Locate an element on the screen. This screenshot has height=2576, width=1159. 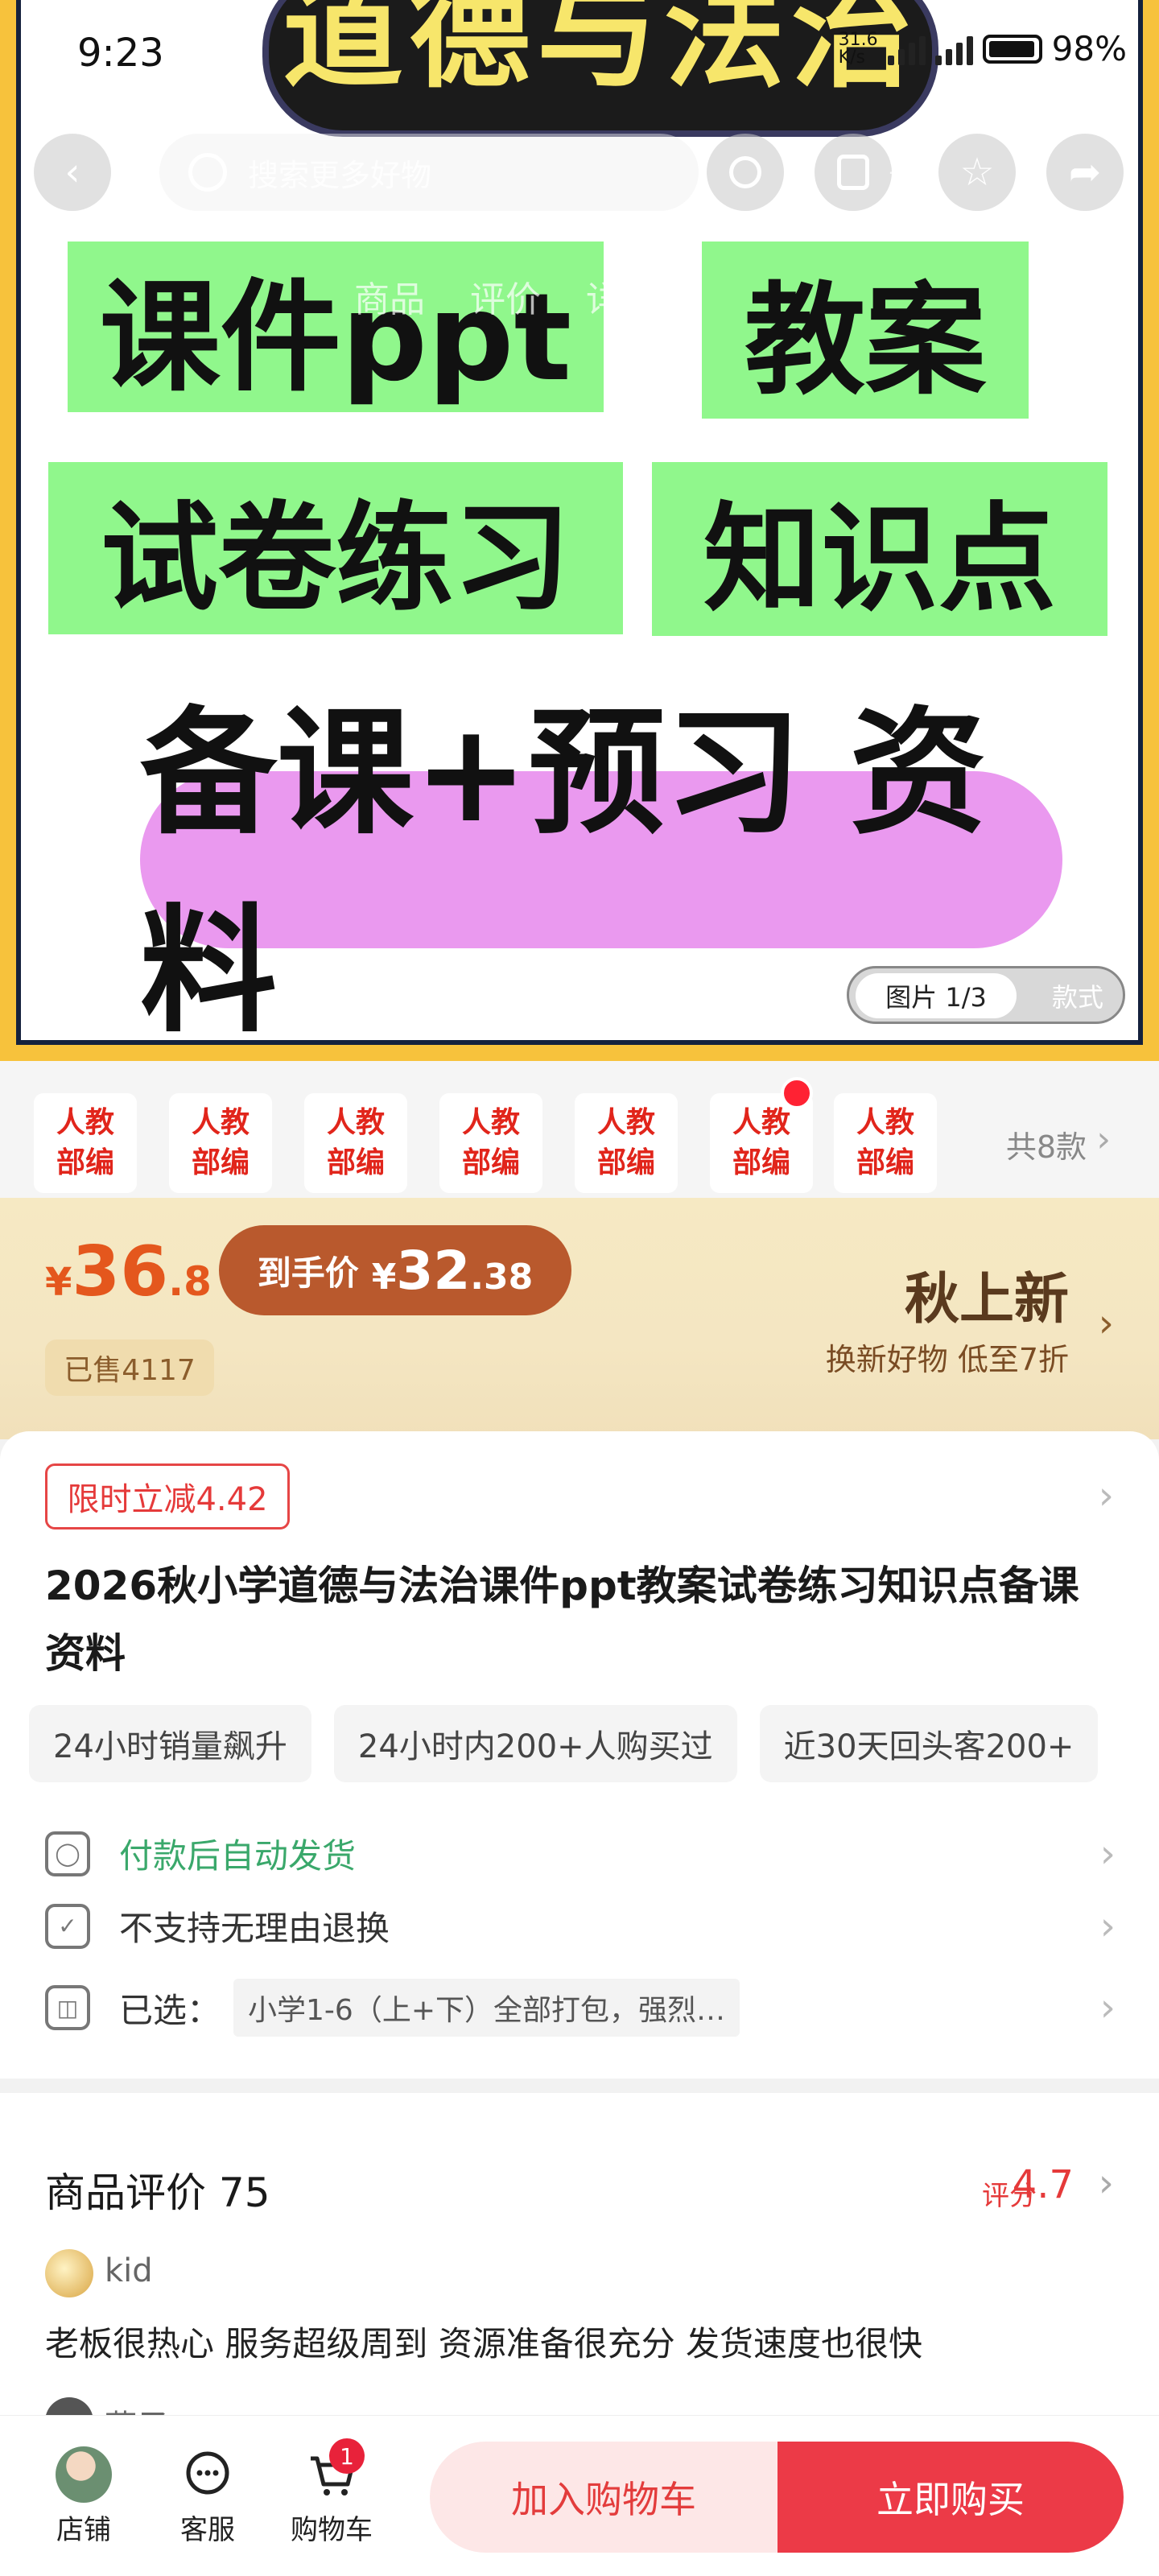
favorite-button: ☆ is located at coordinates (977, 172).